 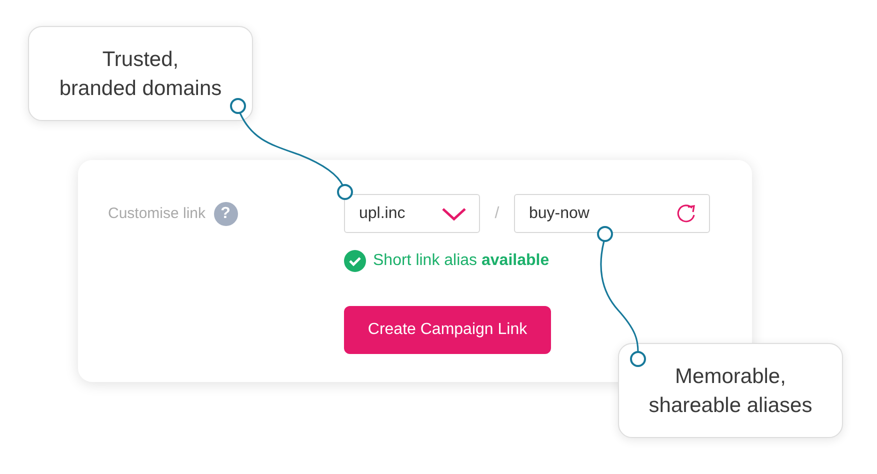 What do you see at coordinates (686, 213) in the screenshot?
I see `refresh-icon` at bounding box center [686, 213].